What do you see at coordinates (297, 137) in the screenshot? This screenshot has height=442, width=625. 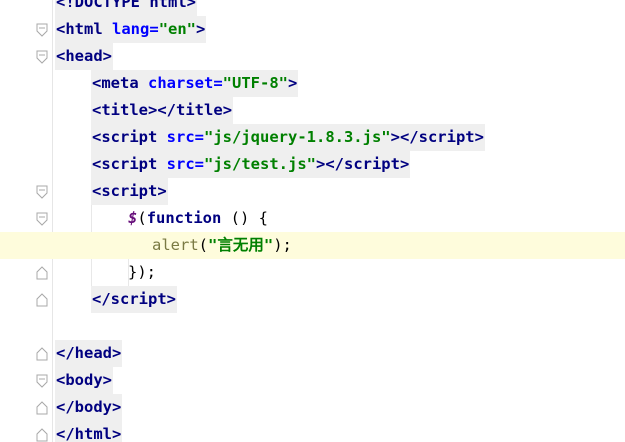 I see `code-token: "js/jquery-1.8.3.js"` at bounding box center [297, 137].